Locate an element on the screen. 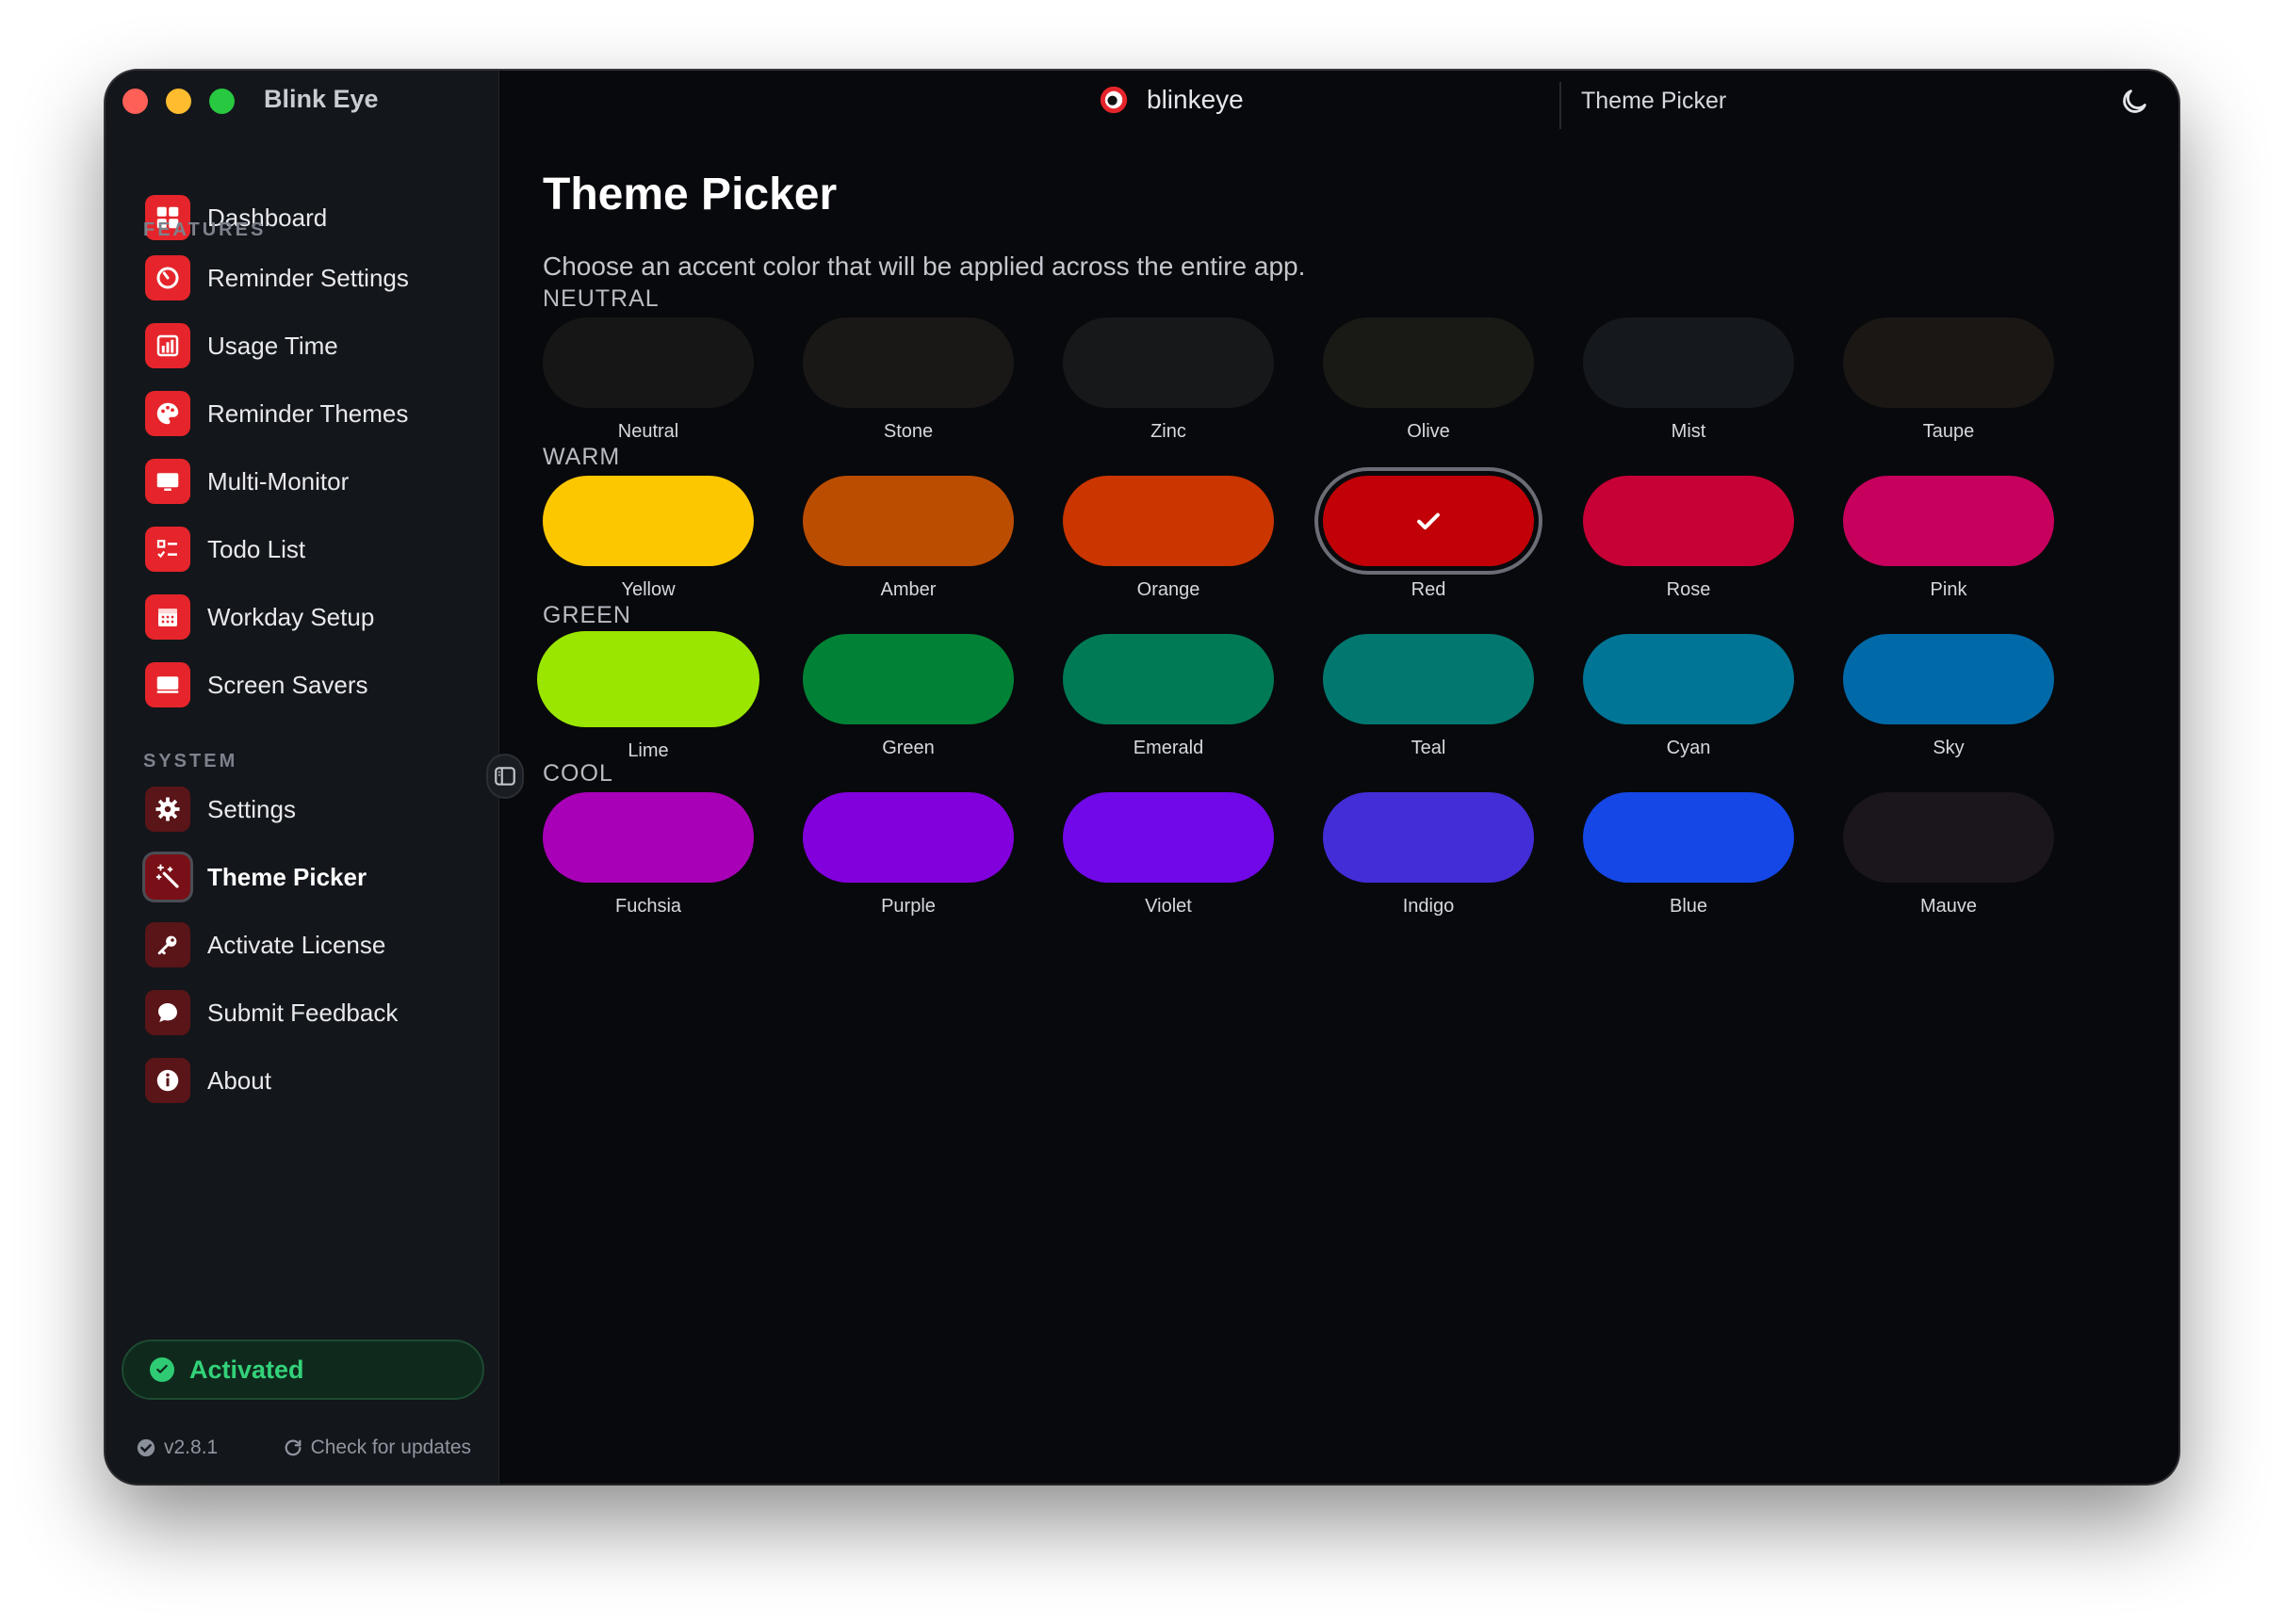 Image resolution: width=2284 pixels, height=1624 pixels. swatch-stone: Stone is located at coordinates (908, 380).